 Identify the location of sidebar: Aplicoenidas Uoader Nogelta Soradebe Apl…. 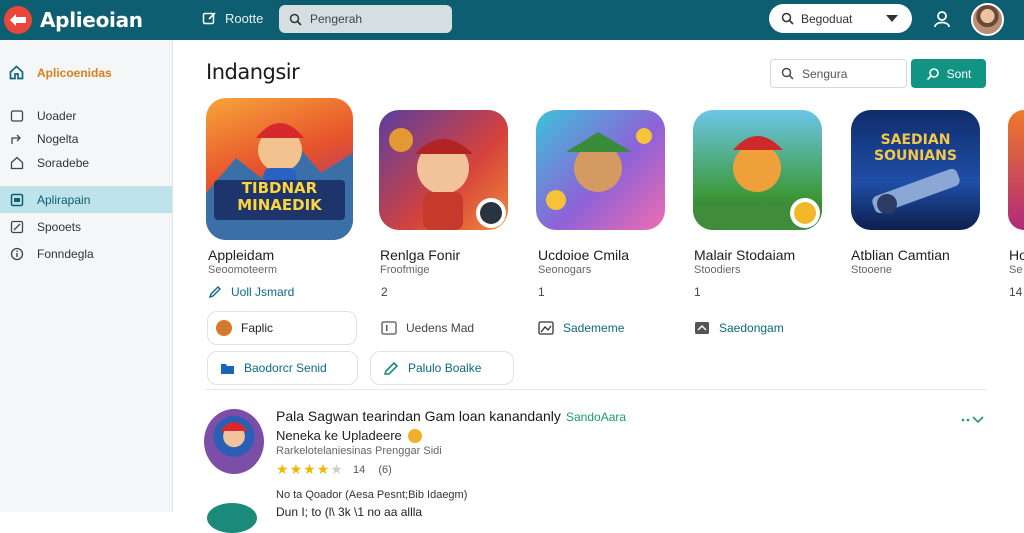
(86, 276).